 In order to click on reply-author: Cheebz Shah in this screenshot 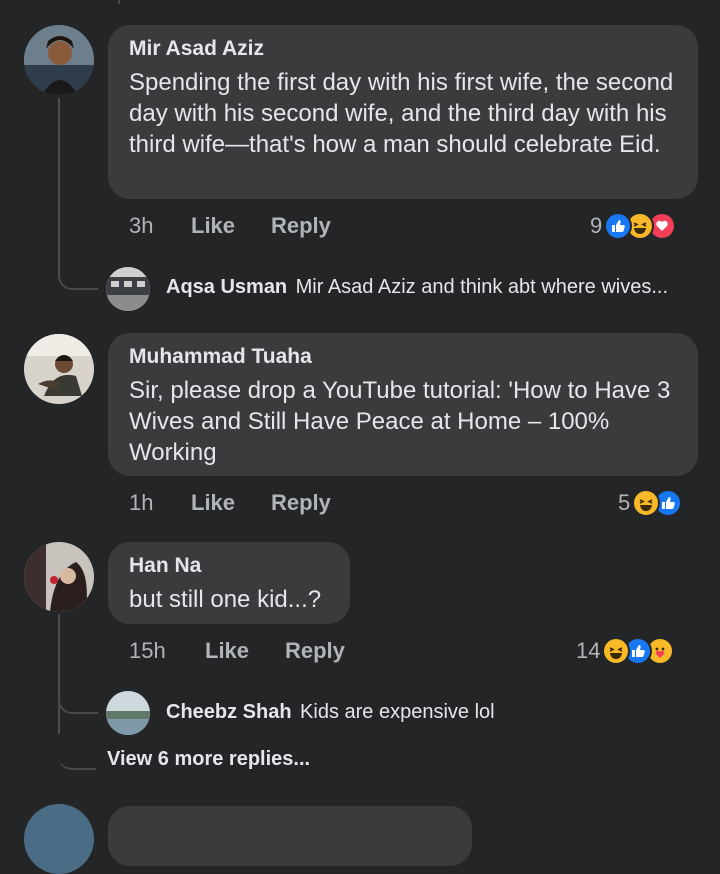, I will do `click(229, 712)`.